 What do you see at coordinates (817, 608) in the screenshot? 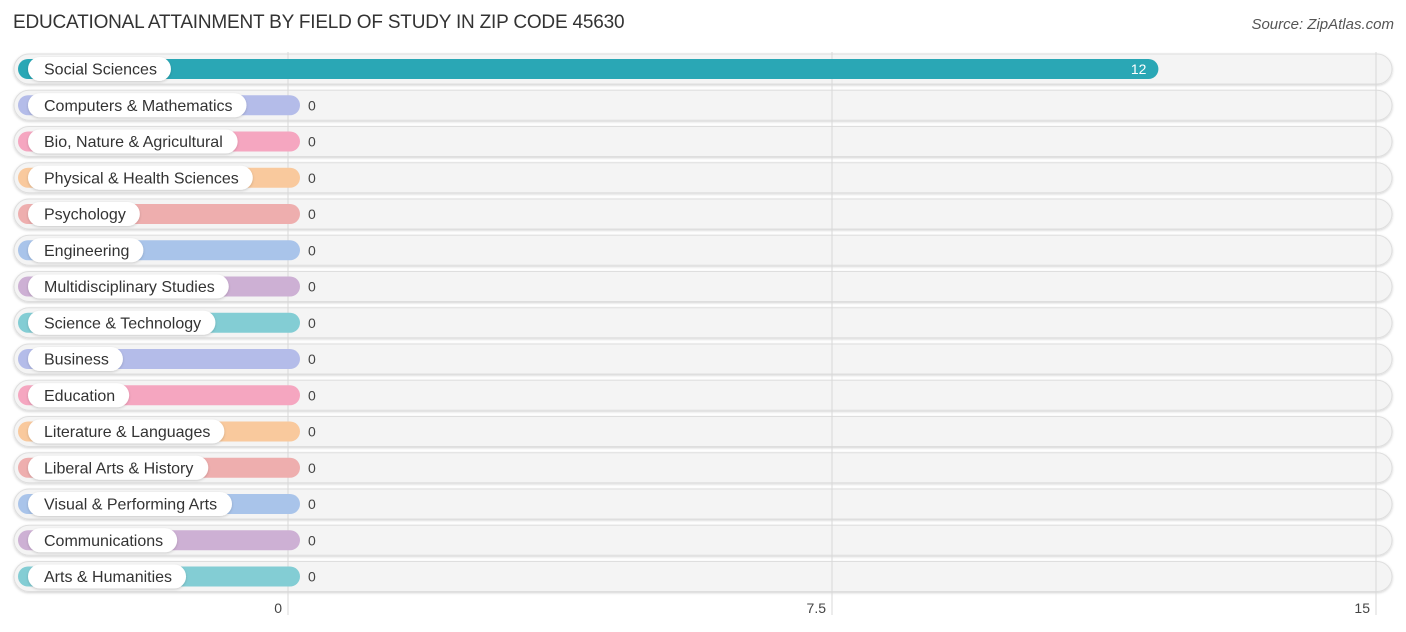
I see `tick-label: 7.5` at bounding box center [817, 608].